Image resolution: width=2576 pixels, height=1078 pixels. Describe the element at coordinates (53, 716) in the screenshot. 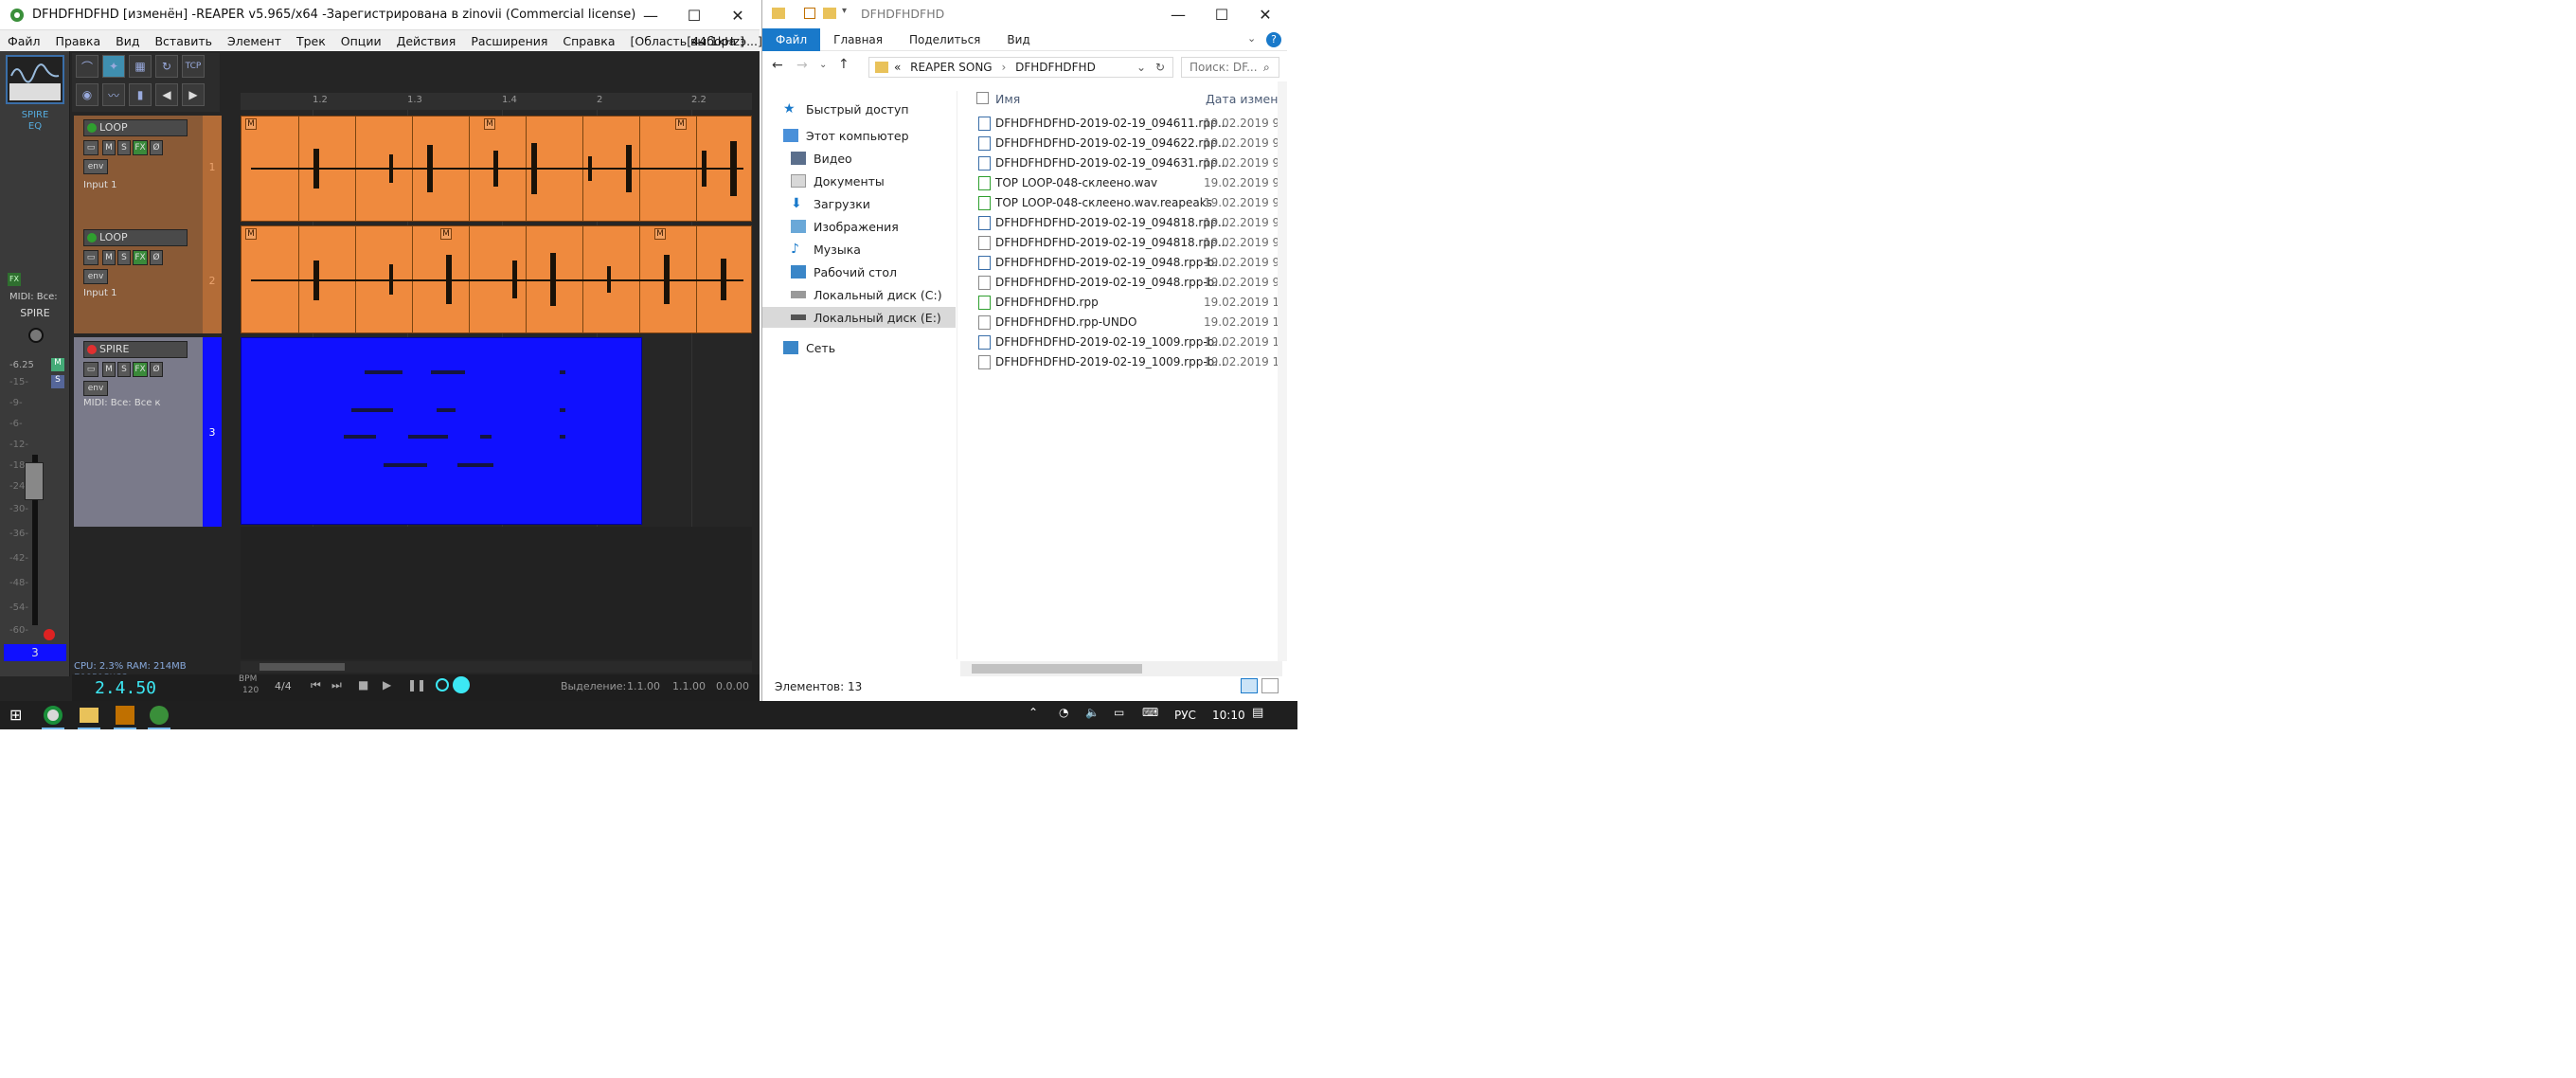

I see `chrome-icon` at that location.